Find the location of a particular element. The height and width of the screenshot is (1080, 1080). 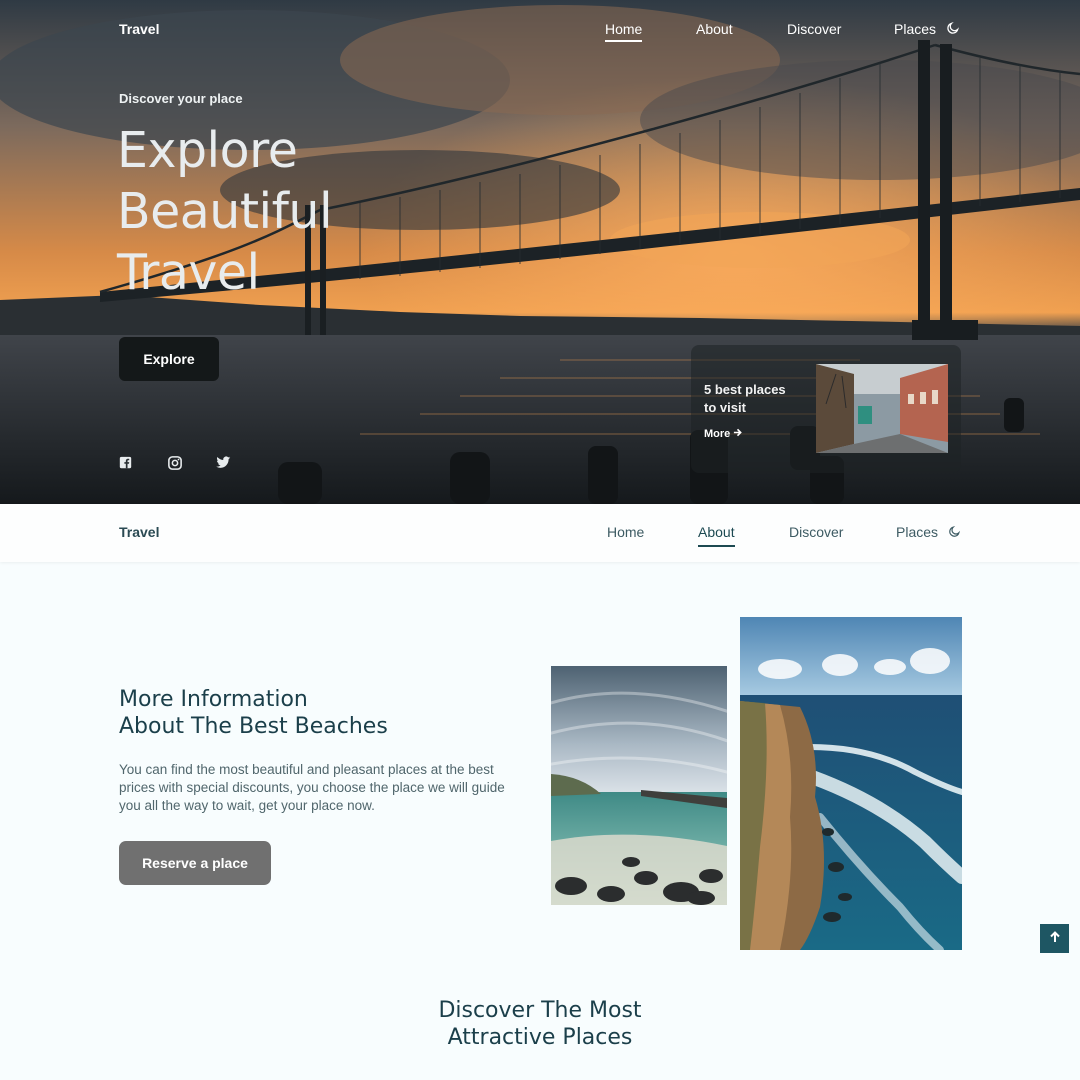

hero-title: Explore Beautiful Travel is located at coordinates (297, 211).